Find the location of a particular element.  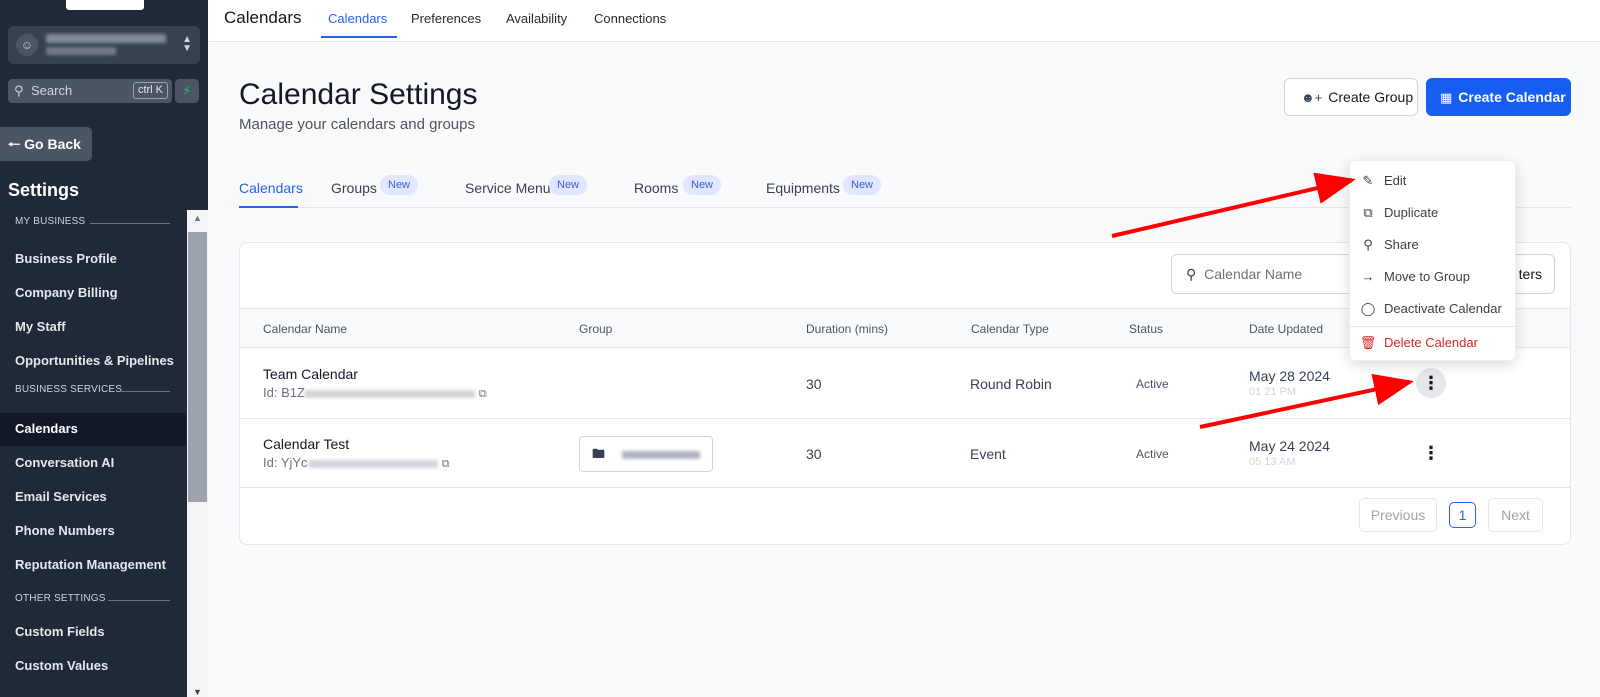

next-button: Next is located at coordinates (1515, 515).